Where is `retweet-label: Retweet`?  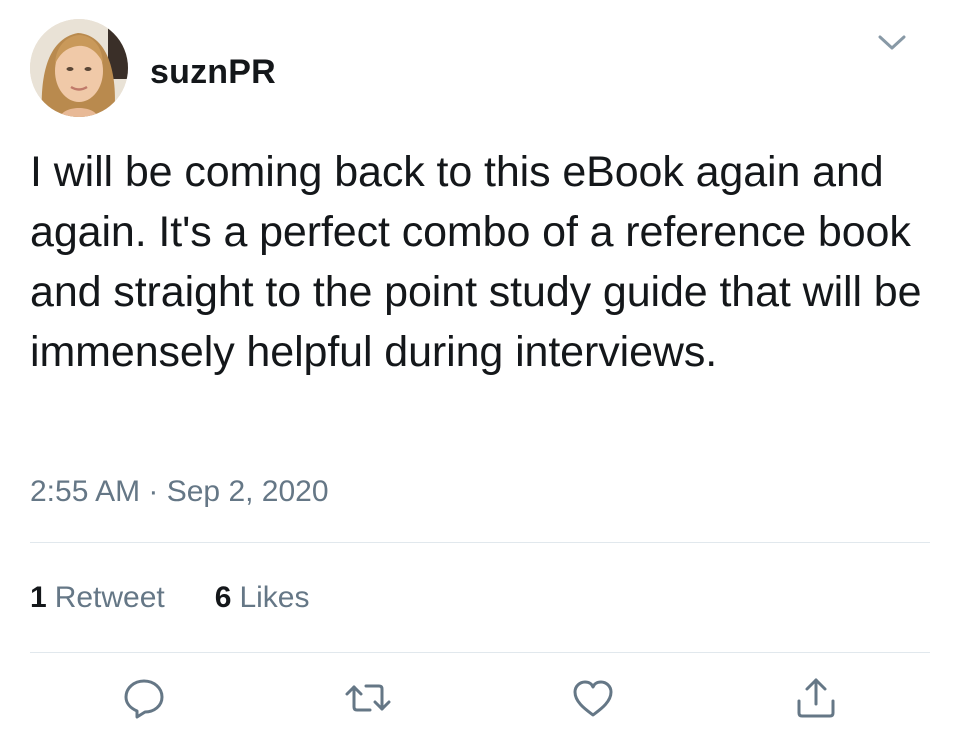
retweet-label: Retweet is located at coordinates (109, 597).